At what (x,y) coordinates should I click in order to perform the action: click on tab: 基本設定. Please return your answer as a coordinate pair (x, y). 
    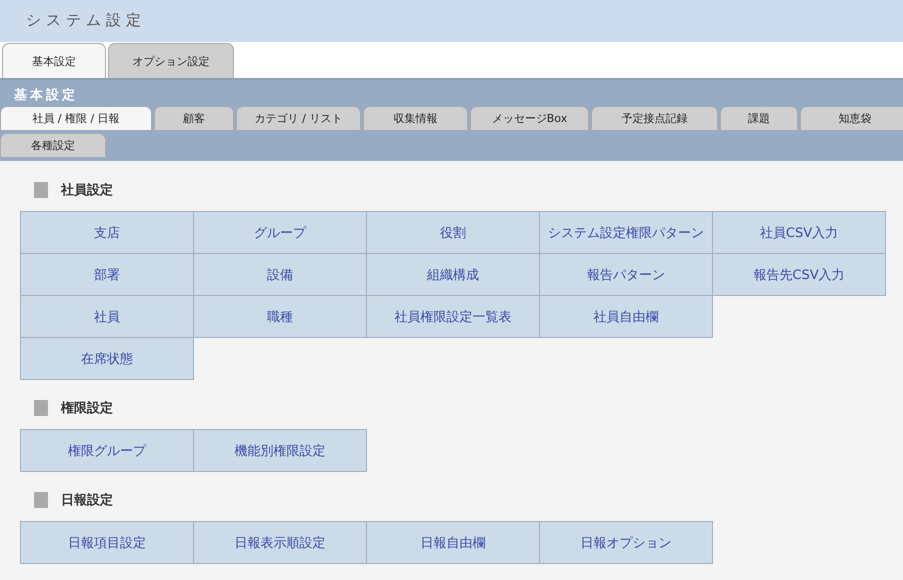
    Looking at the image, I should click on (54, 60).